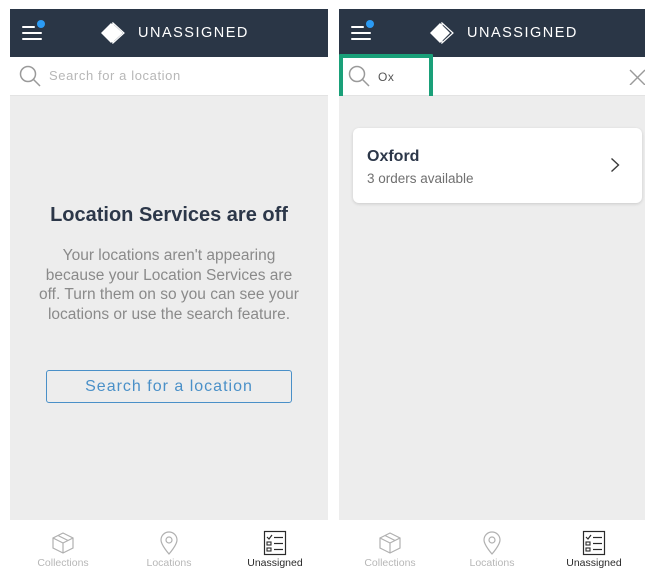 The height and width of the screenshot is (569, 645). What do you see at coordinates (492, 76) in the screenshot?
I see `search-bar: Ox` at bounding box center [492, 76].